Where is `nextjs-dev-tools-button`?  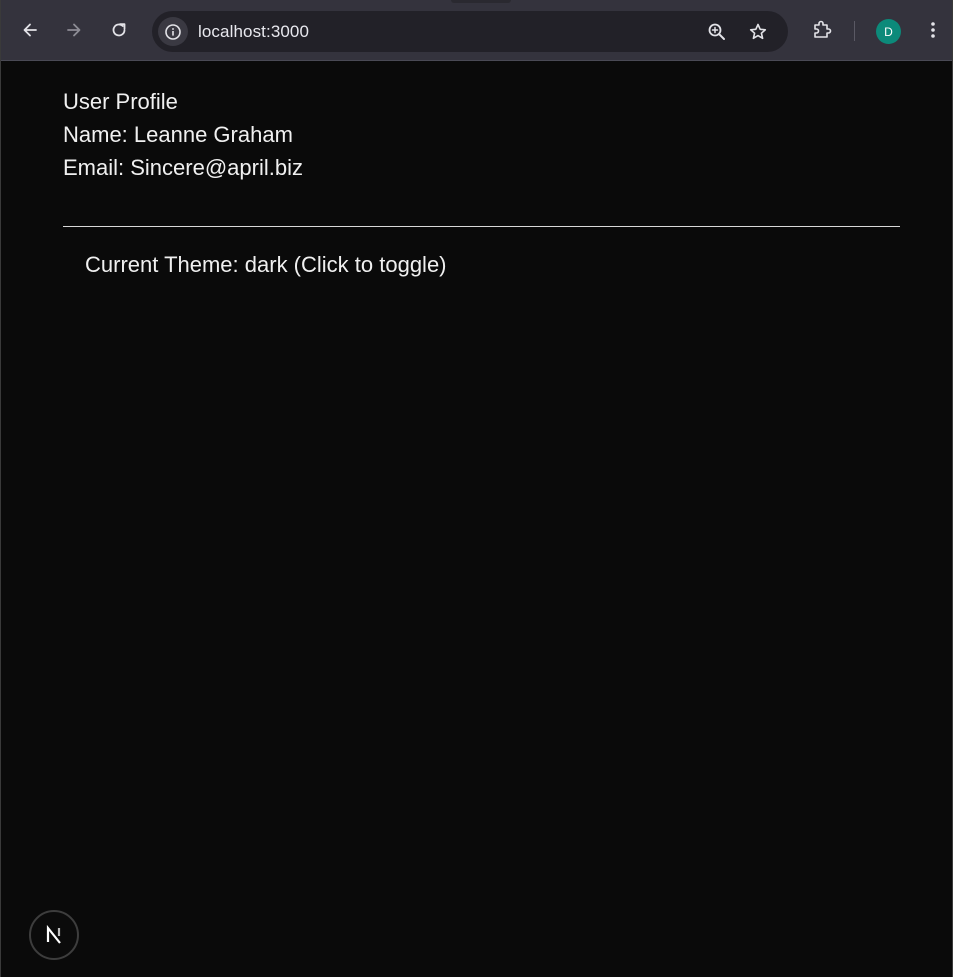
nextjs-dev-tools-button is located at coordinates (54, 935).